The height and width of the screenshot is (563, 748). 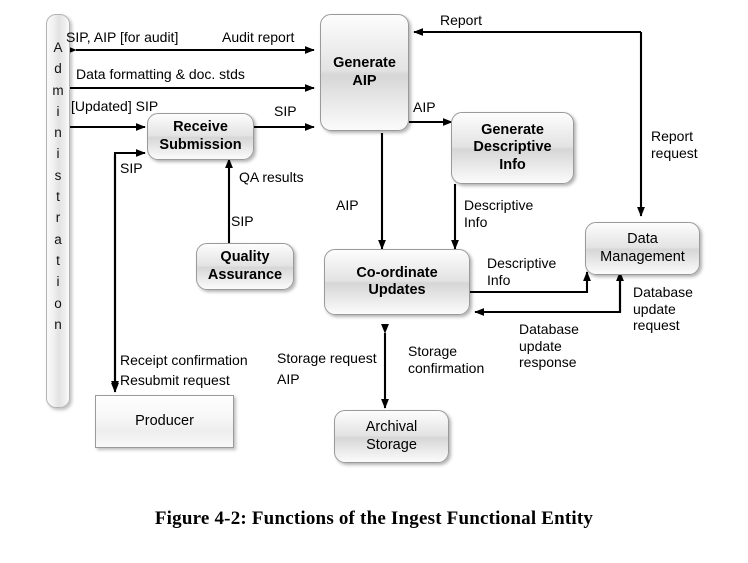 I want to click on label-sip-aip-audit: SIP, AIP [for audit], so click(x=122, y=37).